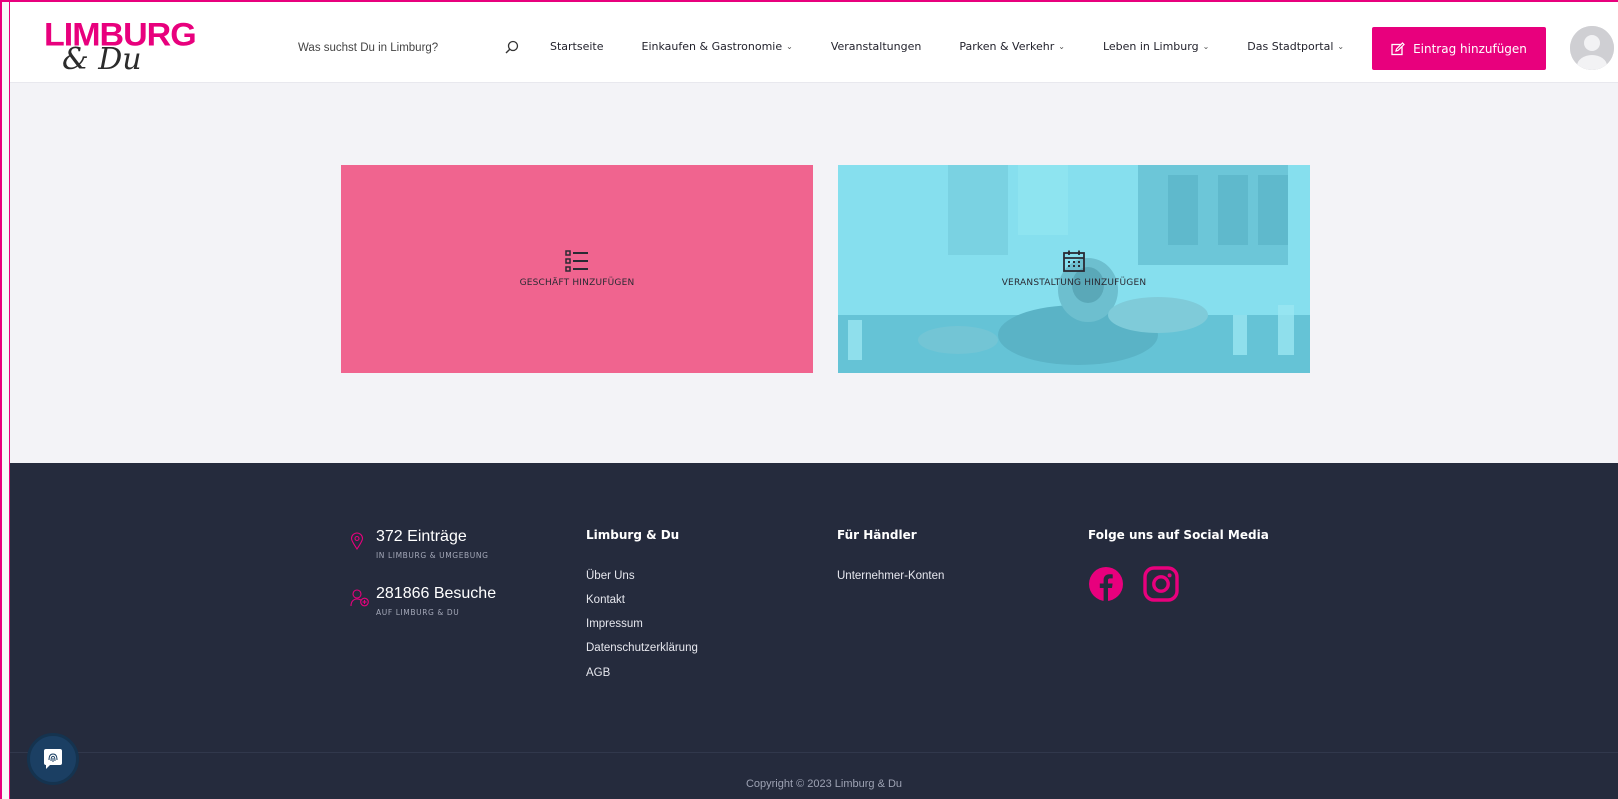 The height and width of the screenshot is (799, 1618). I want to click on add-event-label: VERANSTALTUNG HINZUFÜGEN, so click(1074, 283).